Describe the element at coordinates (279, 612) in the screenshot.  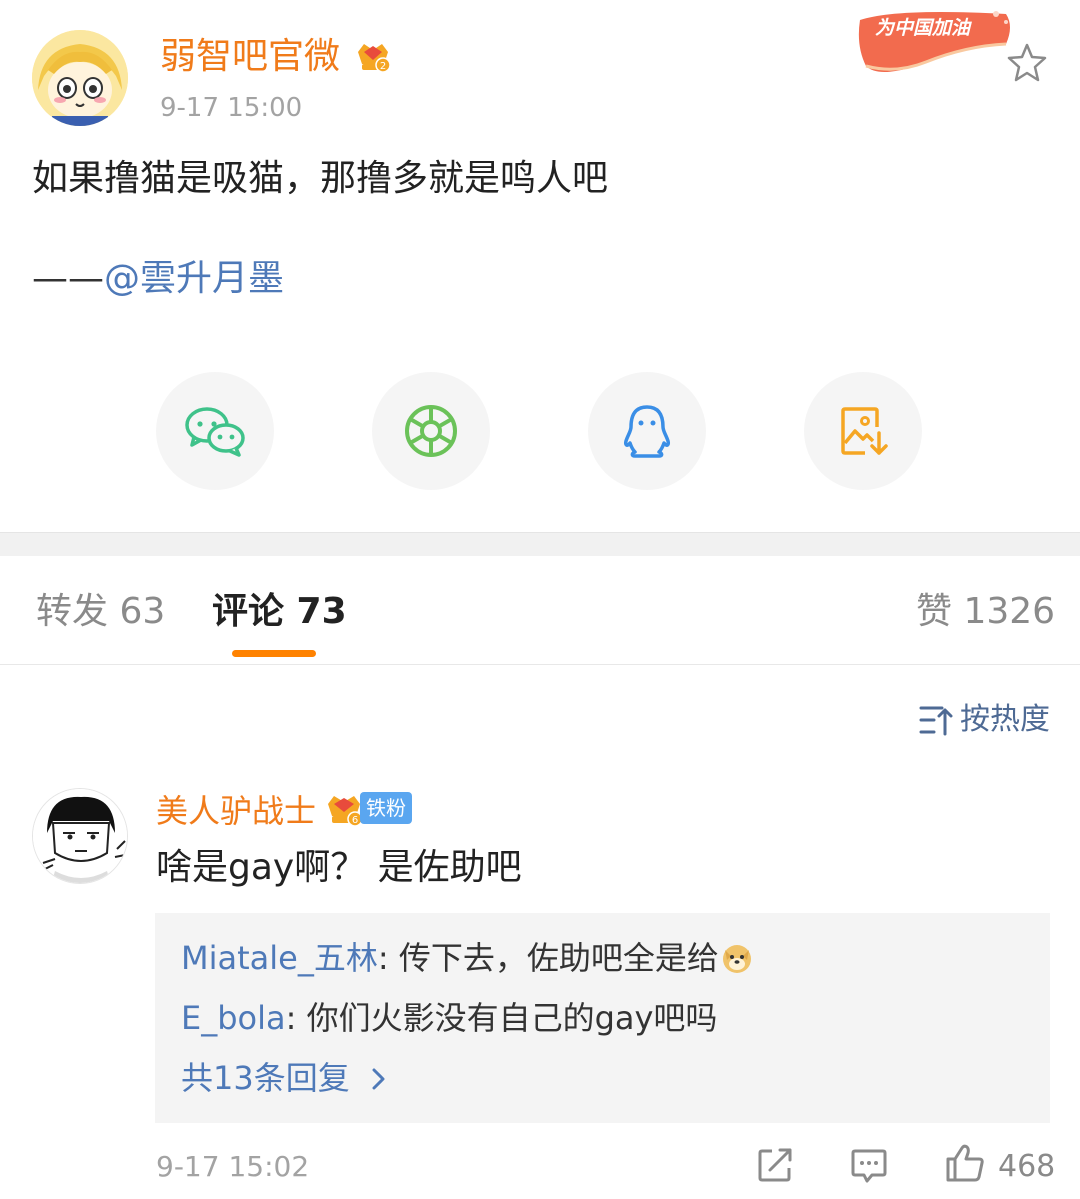
I see `tab-comments: 评论 73` at that location.